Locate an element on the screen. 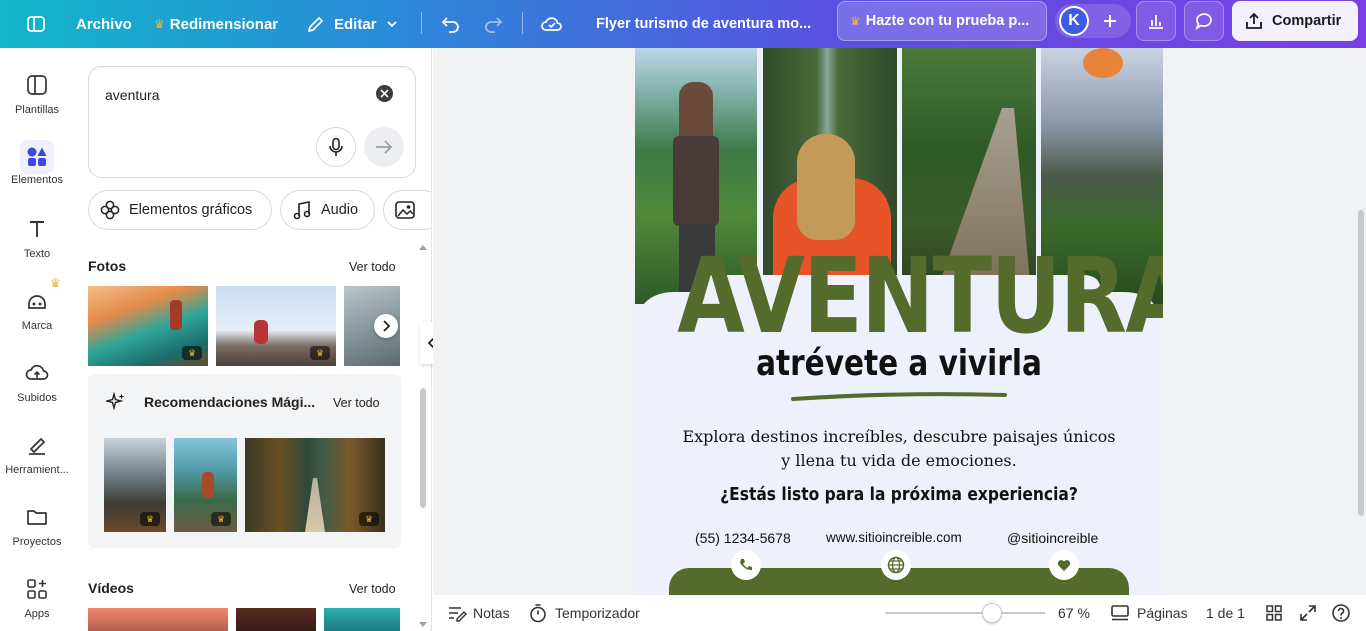 The image size is (1366, 631). grid-view-button is located at coordinates (1274, 613).